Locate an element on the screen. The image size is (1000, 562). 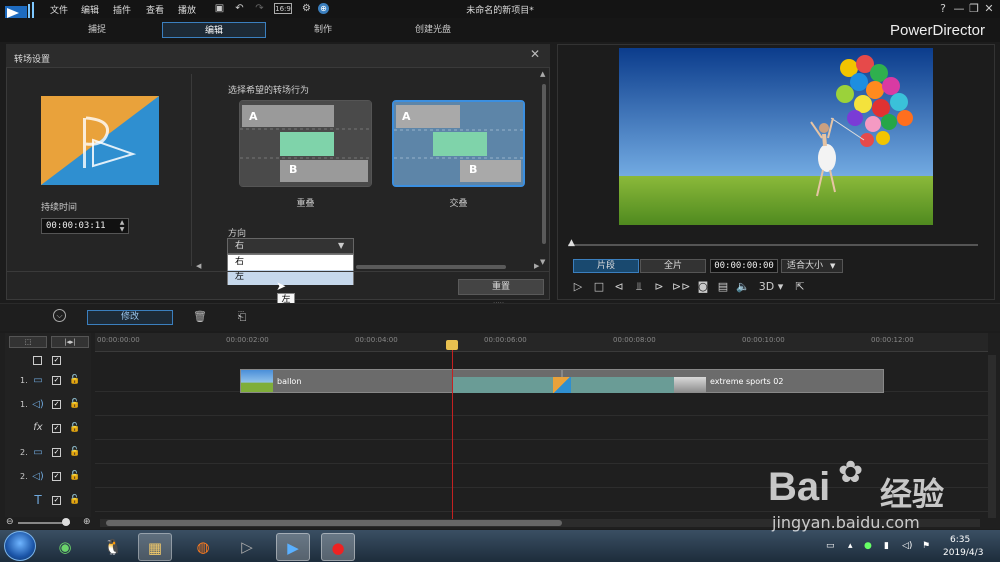
scroll-thumb is located at coordinates (431, 267).